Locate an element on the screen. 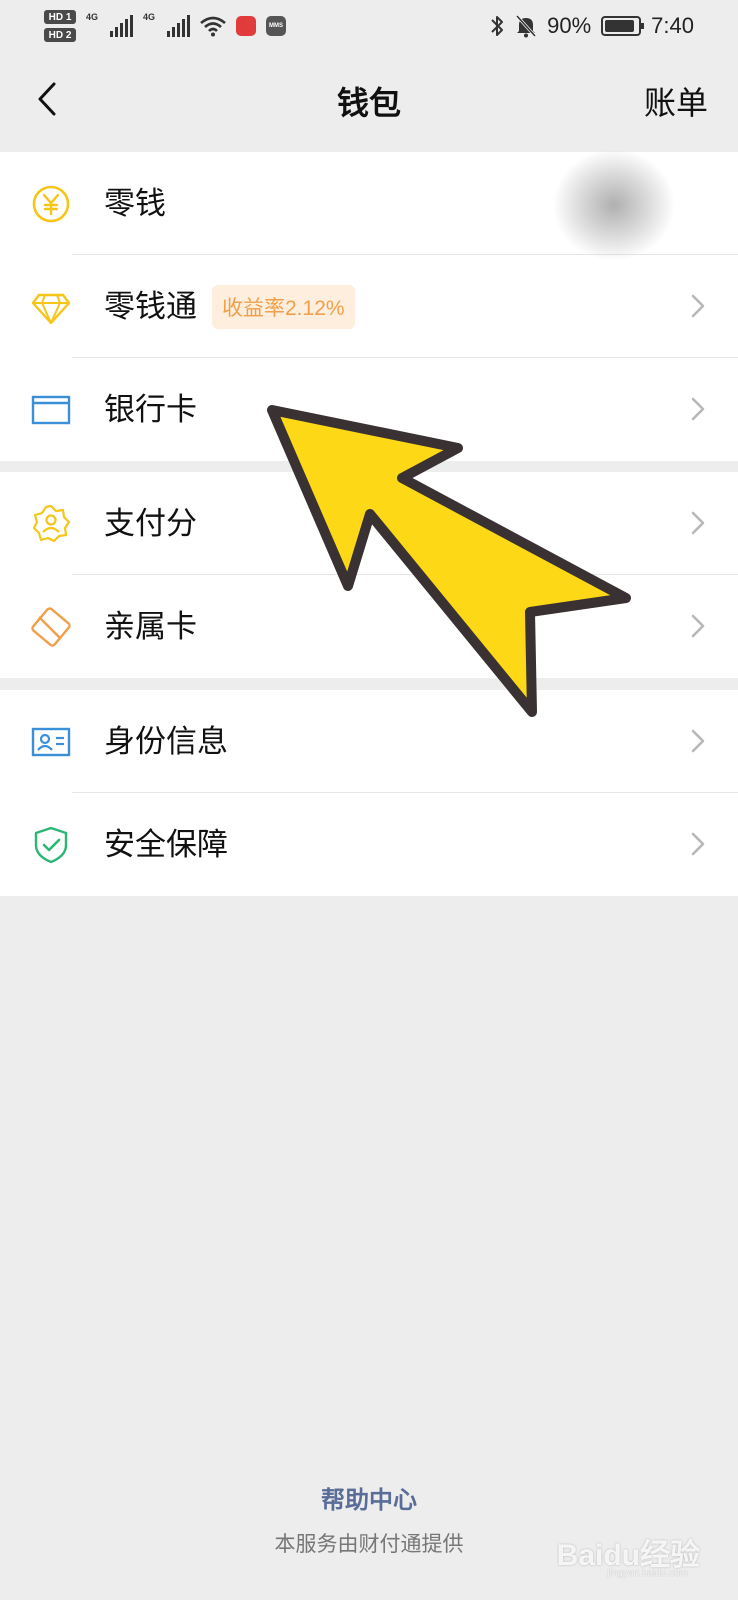 The height and width of the screenshot is (1600, 738). row-security: 安全保障 is located at coordinates (369, 844).